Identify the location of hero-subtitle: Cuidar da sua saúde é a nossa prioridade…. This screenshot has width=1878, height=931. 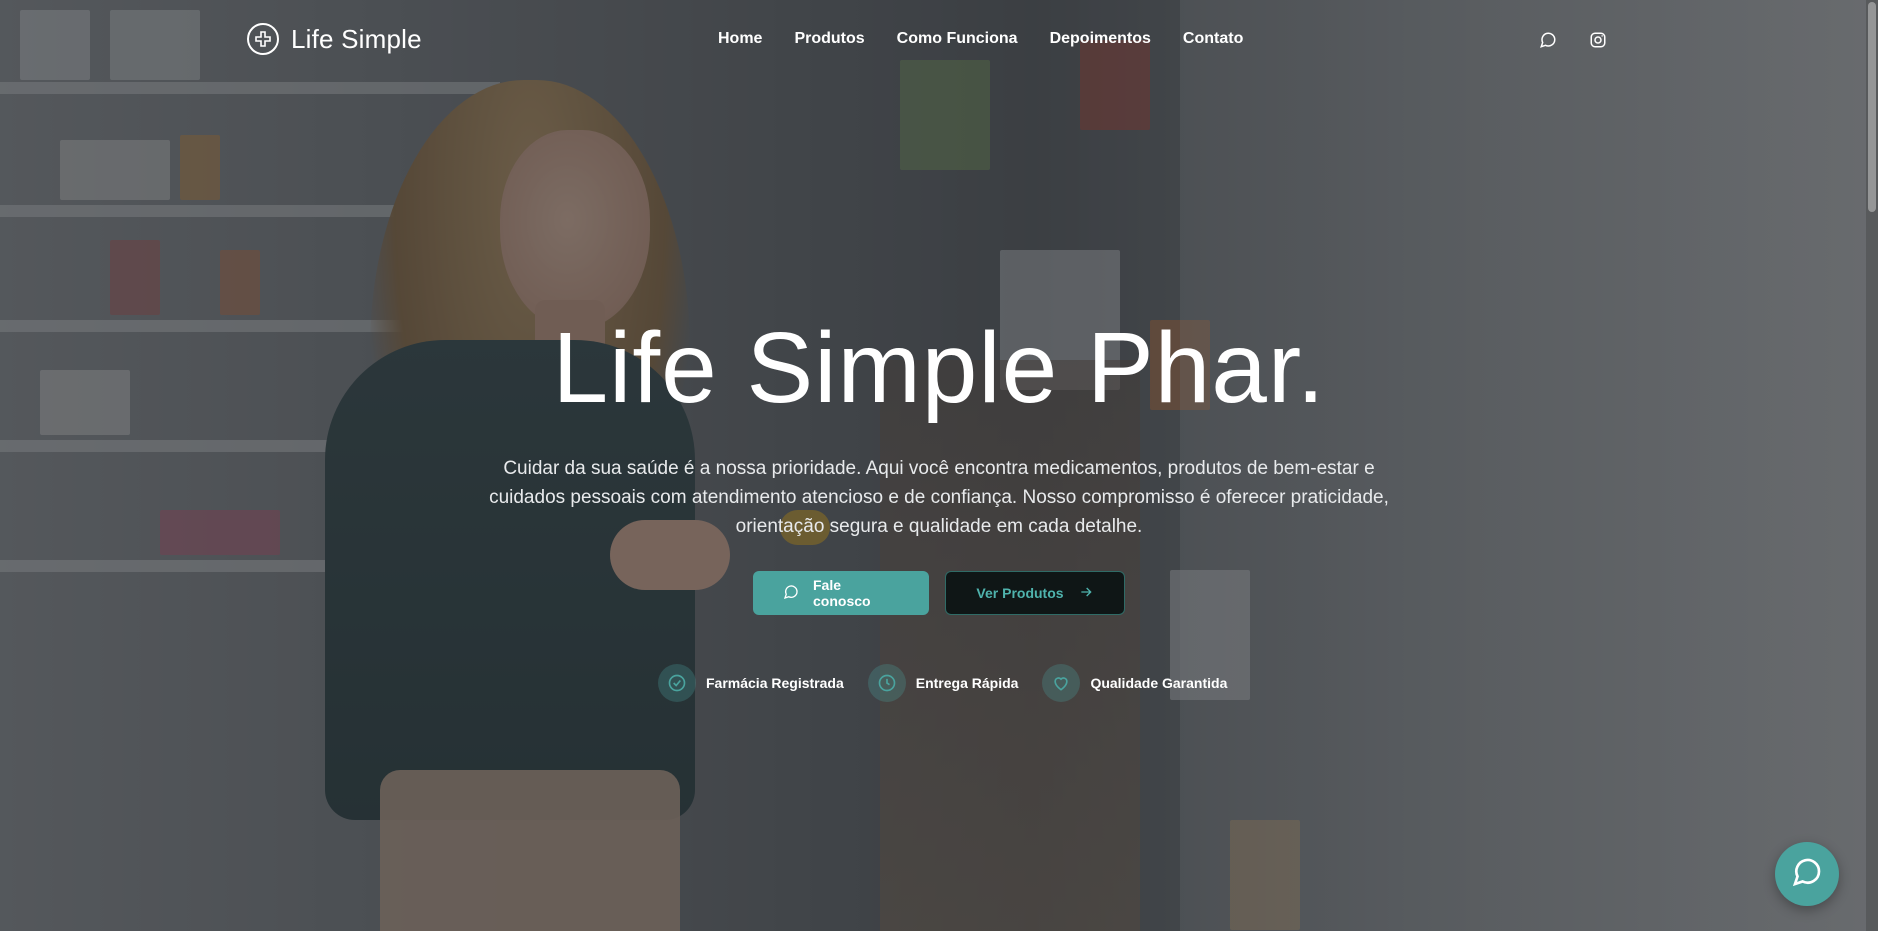
(939, 497).